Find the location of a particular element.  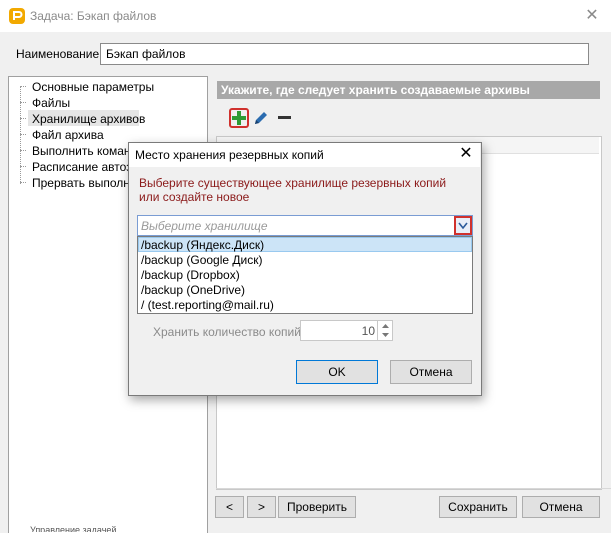

dialog-cancel-button: Отмена is located at coordinates (431, 372).